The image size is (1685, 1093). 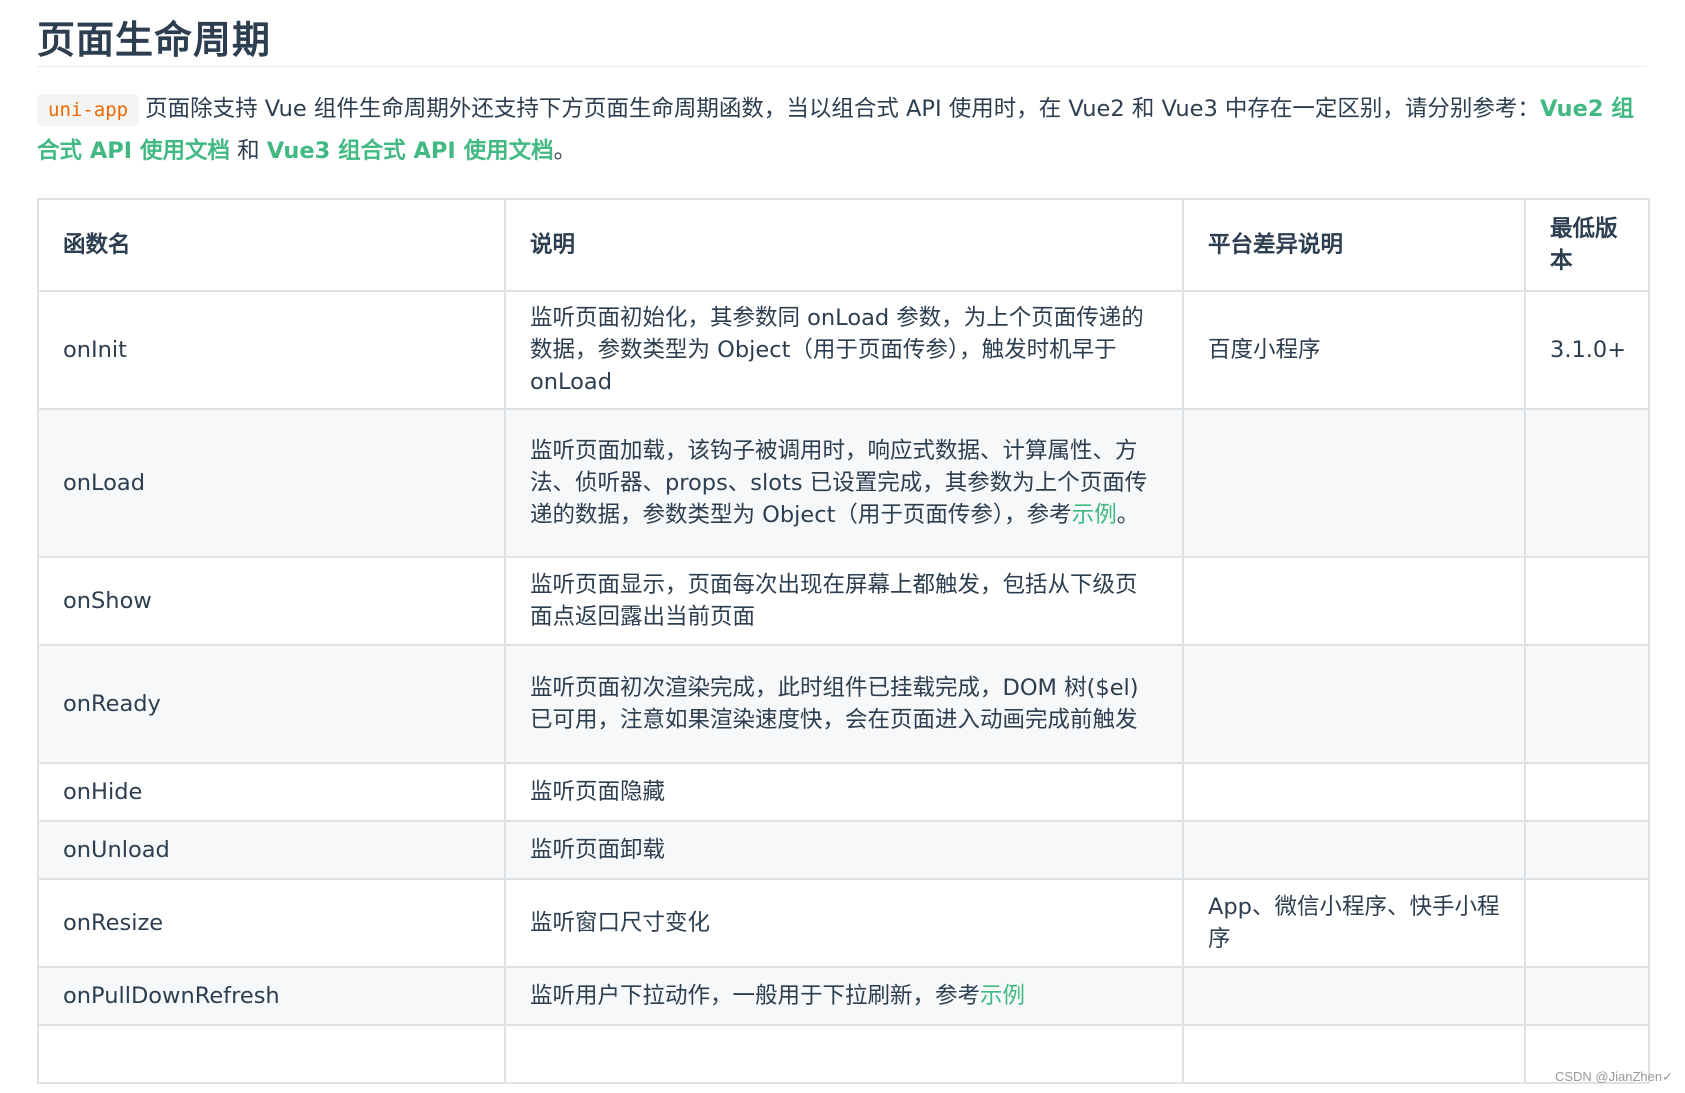 I want to click on watermark: CSDN @JianZhen✓, so click(x=1613, y=1076).